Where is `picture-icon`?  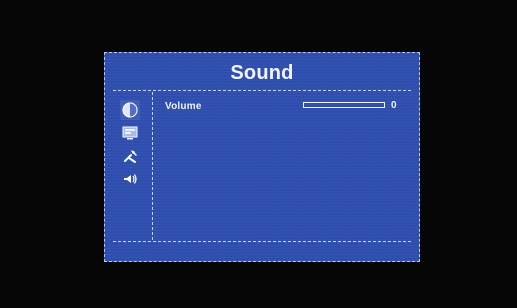 picture-icon is located at coordinates (130, 110).